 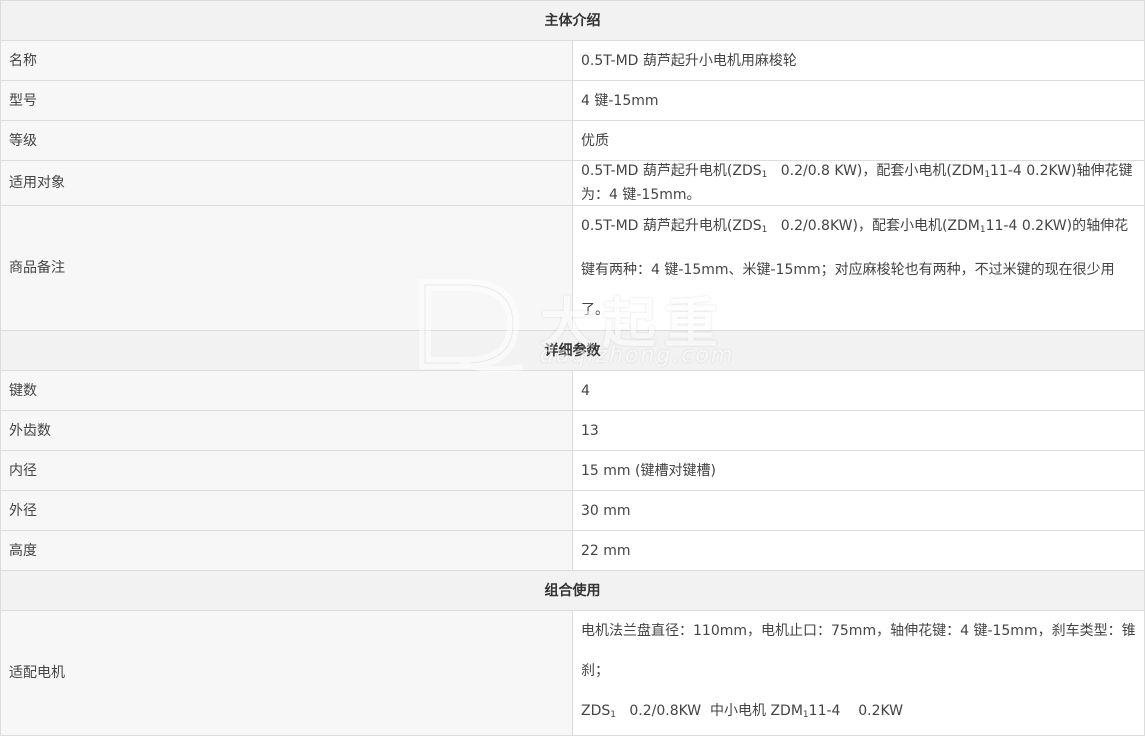 What do you see at coordinates (286, 550) in the screenshot?
I see `row-label-height: 高度` at bounding box center [286, 550].